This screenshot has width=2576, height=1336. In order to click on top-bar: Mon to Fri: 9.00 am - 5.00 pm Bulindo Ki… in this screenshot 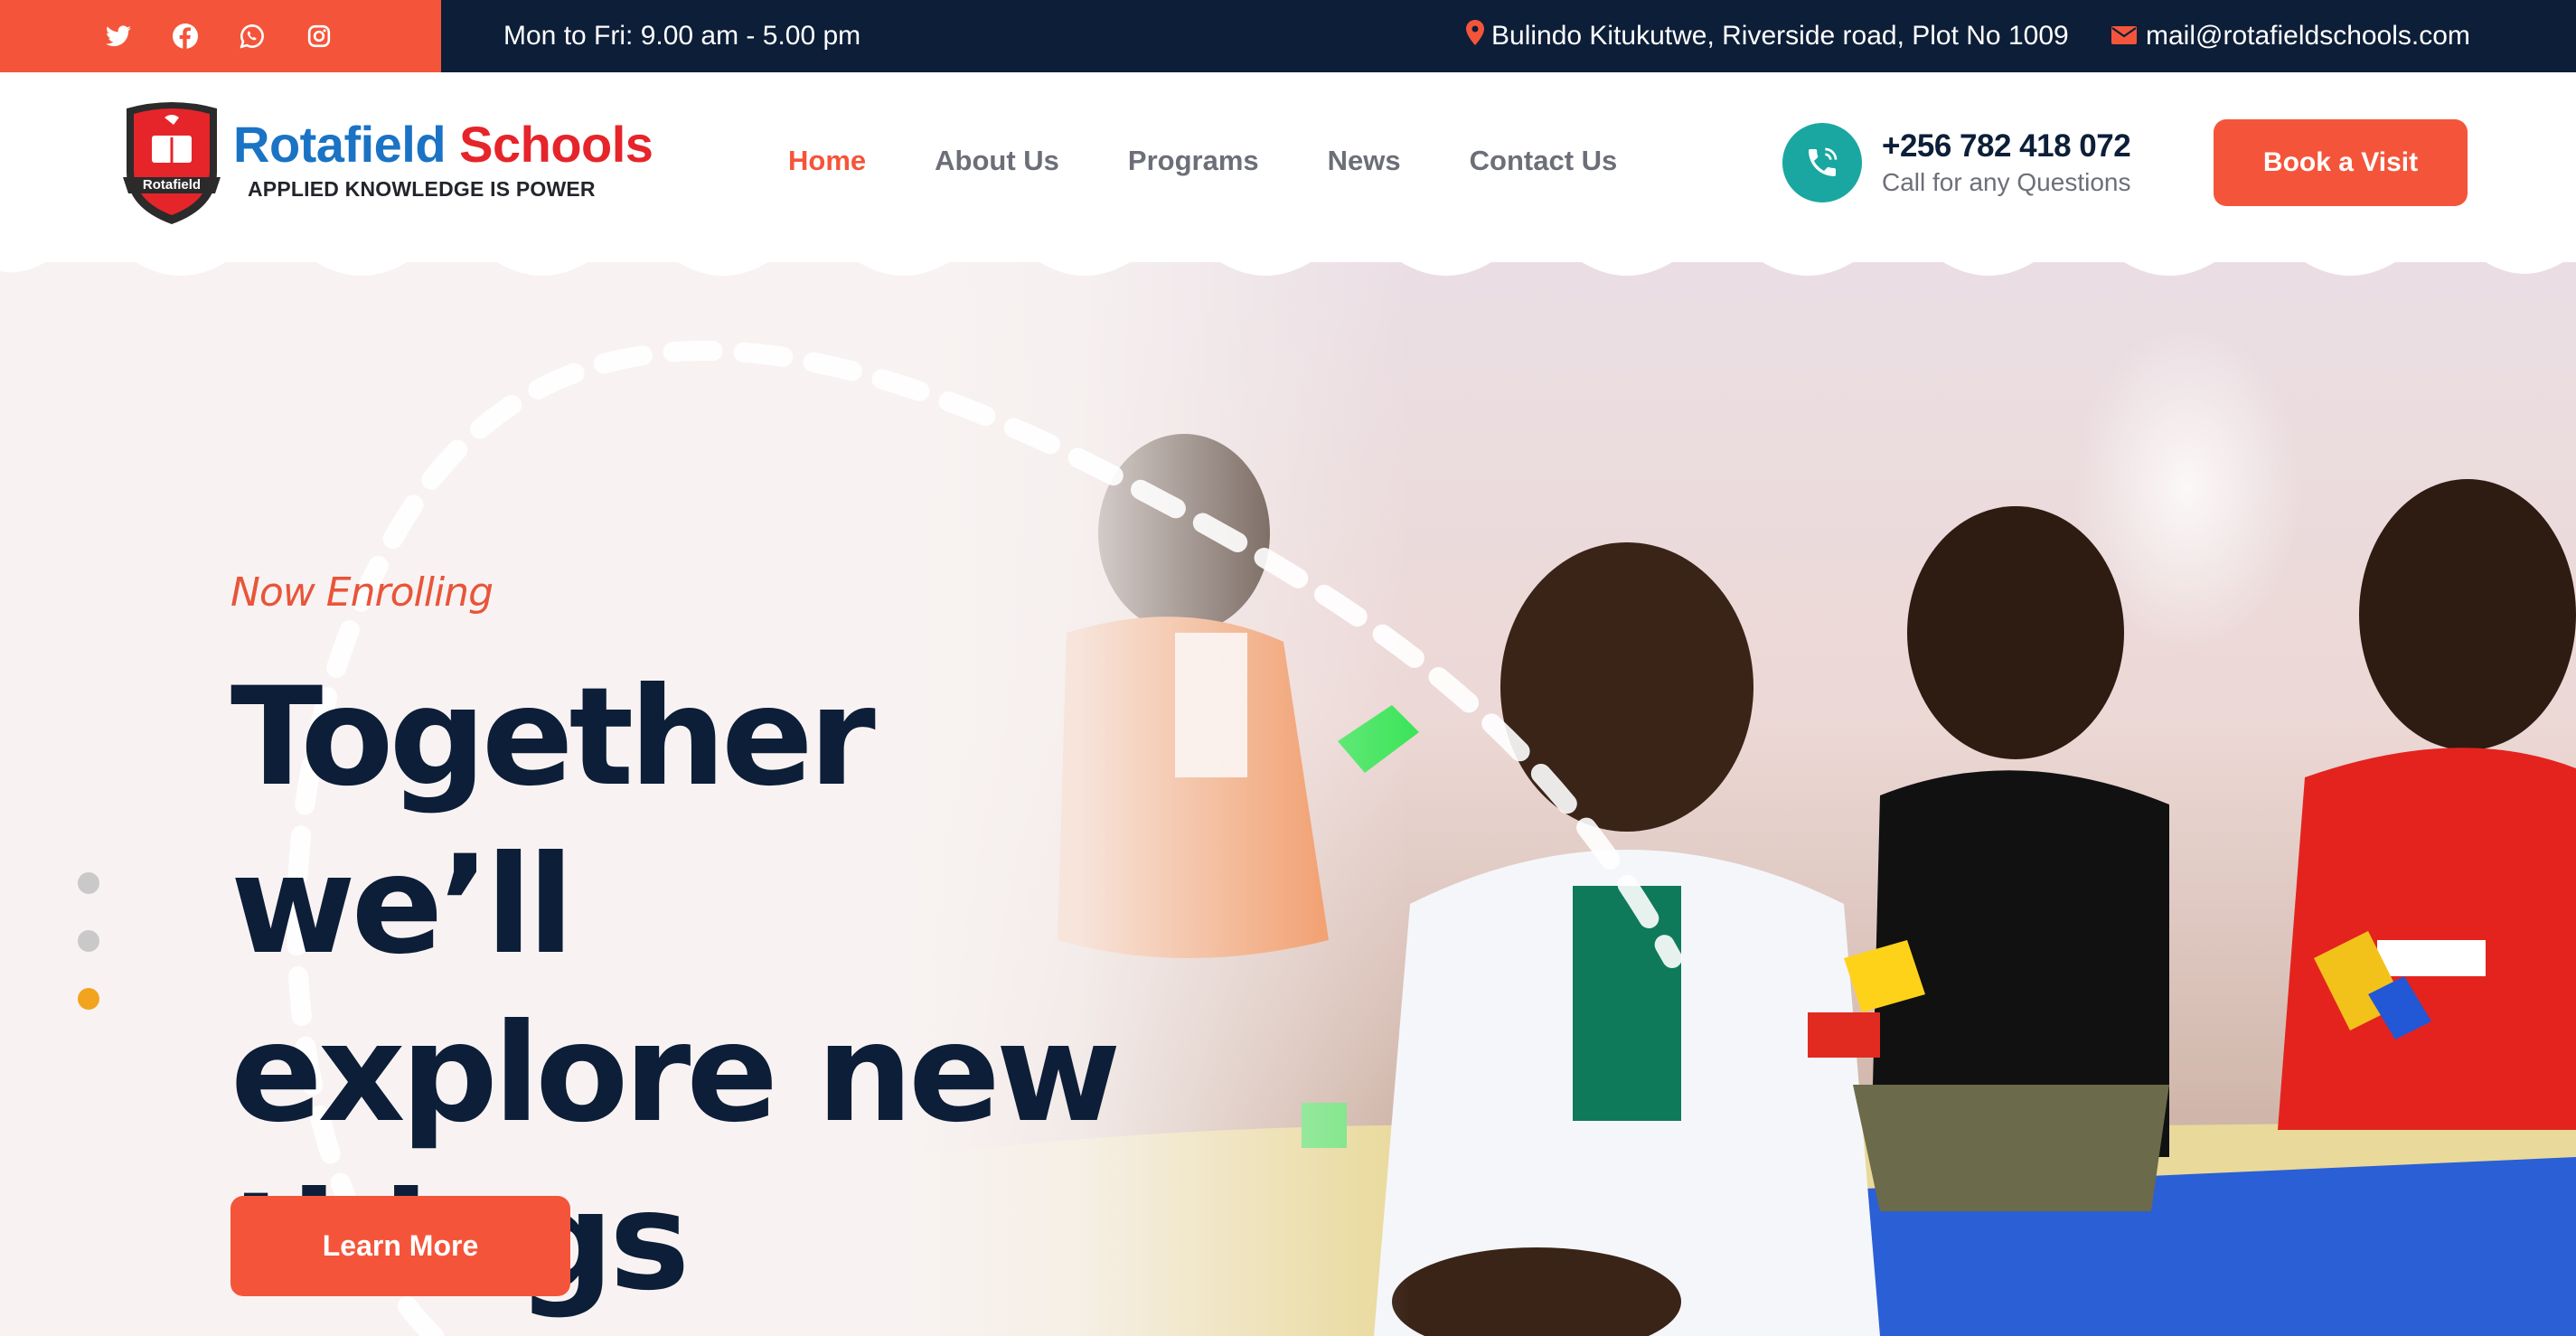, I will do `click(1288, 36)`.